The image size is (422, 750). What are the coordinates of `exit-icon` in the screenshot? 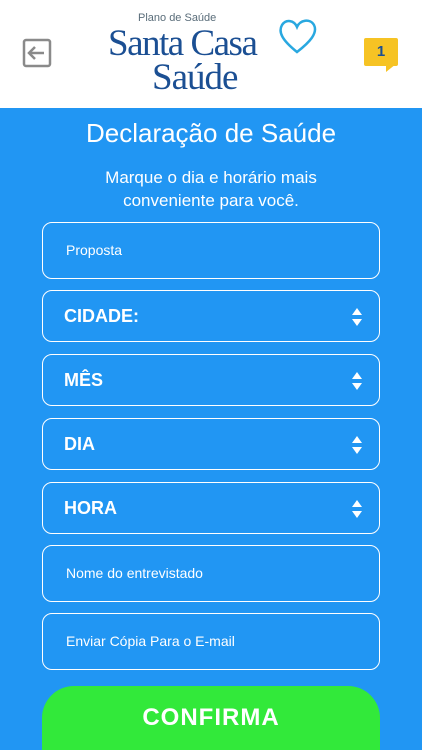 It's located at (37, 53).